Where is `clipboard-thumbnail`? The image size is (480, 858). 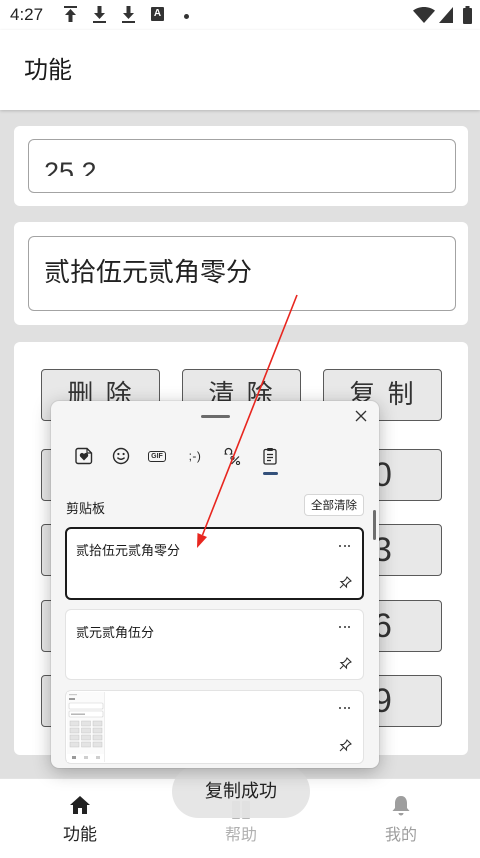
clipboard-thumbnail is located at coordinates (86, 727).